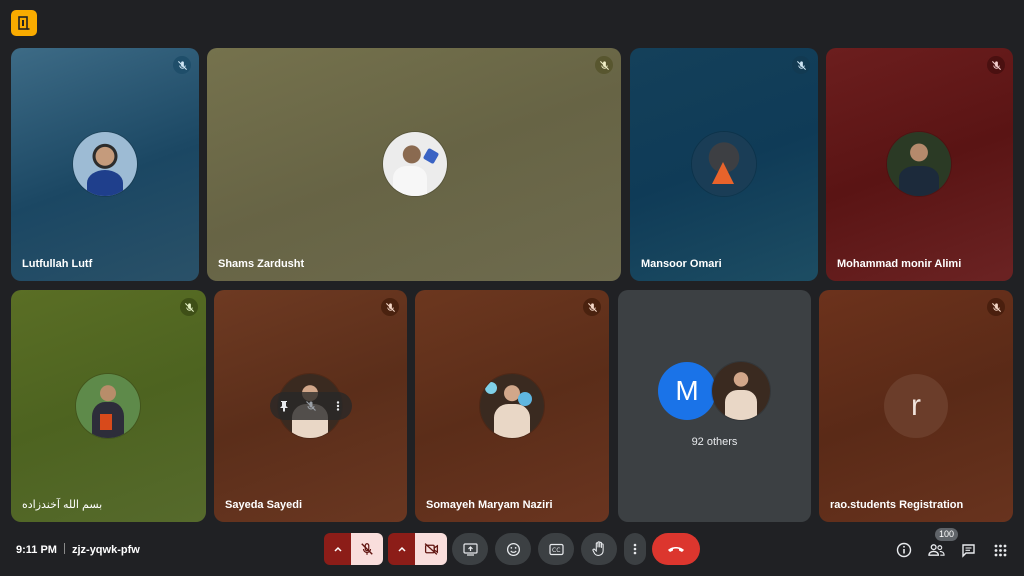  I want to click on participant-name: Somayeh Maryam Naziri, so click(489, 505).